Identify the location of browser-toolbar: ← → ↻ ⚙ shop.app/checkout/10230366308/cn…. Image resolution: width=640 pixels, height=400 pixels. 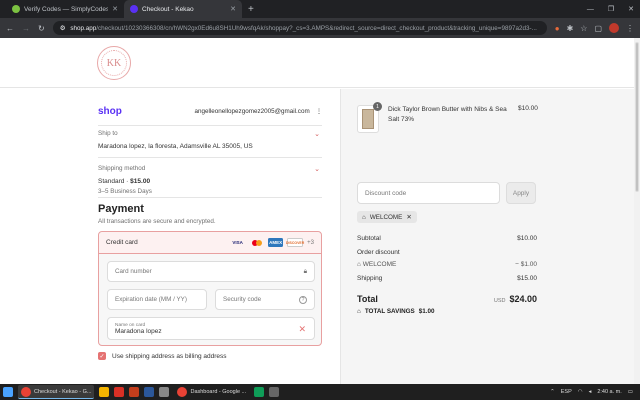
(320, 28).